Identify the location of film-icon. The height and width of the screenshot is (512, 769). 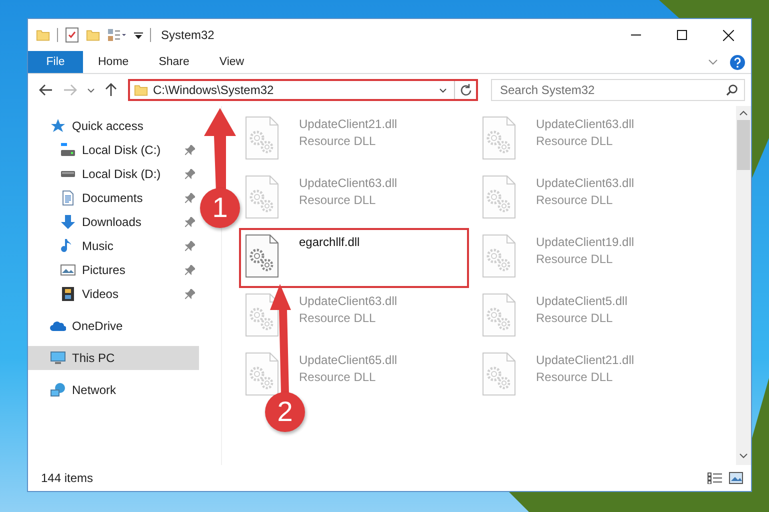
(68, 294).